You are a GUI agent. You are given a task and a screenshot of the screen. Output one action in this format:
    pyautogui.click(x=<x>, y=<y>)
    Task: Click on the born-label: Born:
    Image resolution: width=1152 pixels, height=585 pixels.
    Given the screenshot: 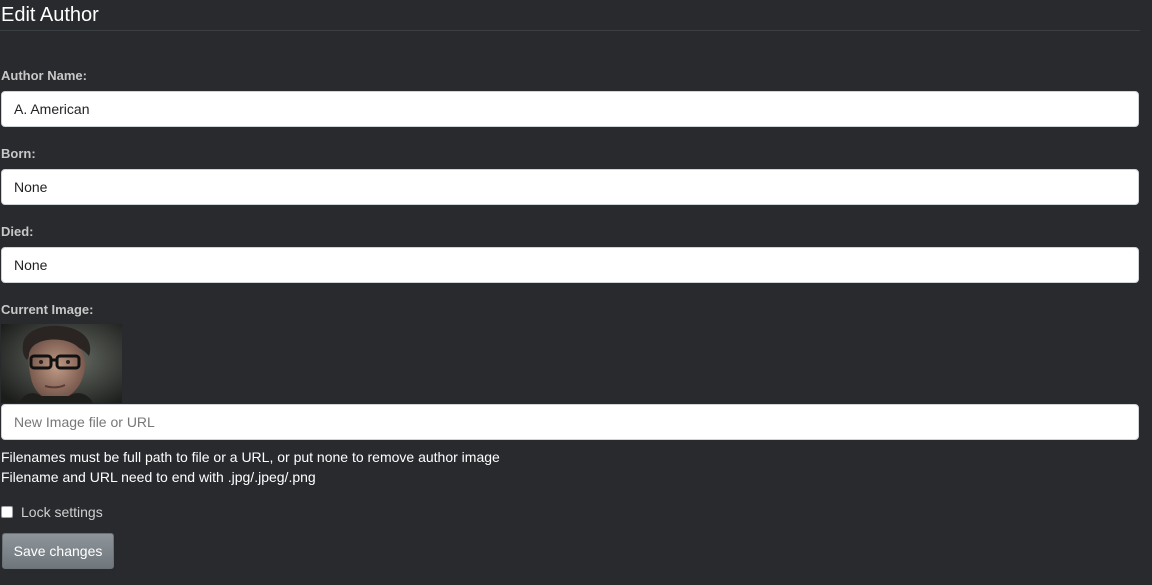 What is the action you would take?
    pyautogui.click(x=18, y=153)
    